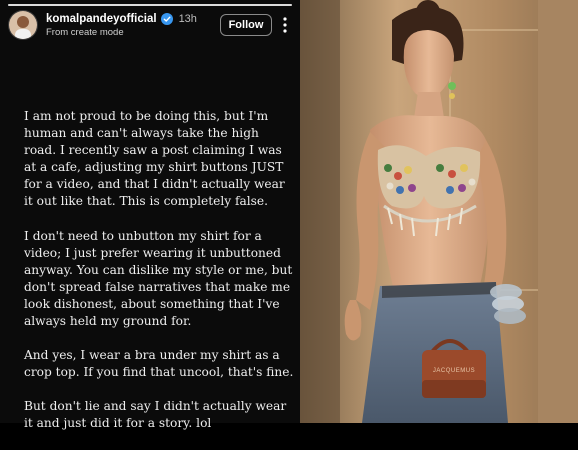 This screenshot has width=578, height=450. I want to click on story-progress-fill, so click(150, 5).